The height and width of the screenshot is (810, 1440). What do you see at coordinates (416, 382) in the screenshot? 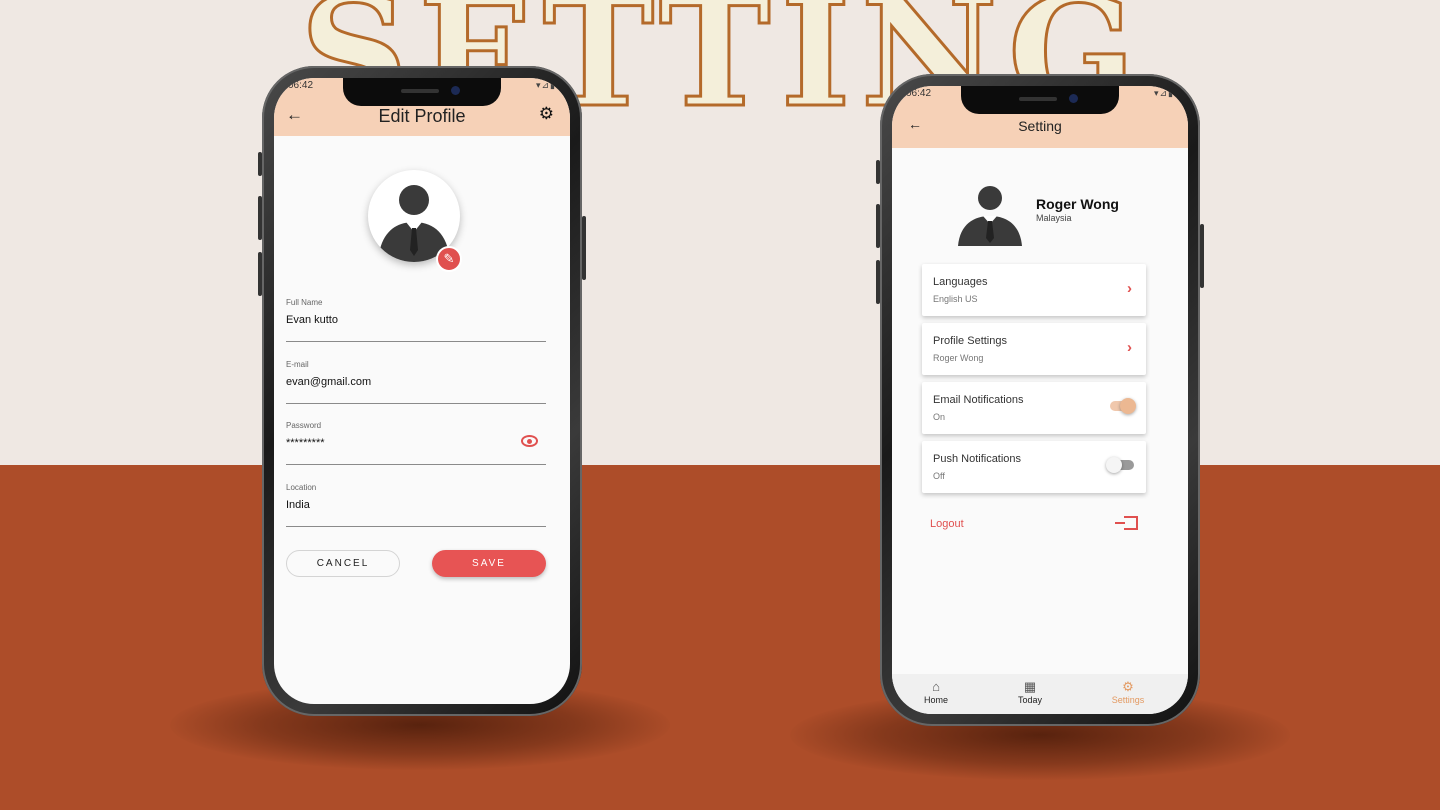
I see `email-field: E-mail evan@gmail.com` at bounding box center [416, 382].